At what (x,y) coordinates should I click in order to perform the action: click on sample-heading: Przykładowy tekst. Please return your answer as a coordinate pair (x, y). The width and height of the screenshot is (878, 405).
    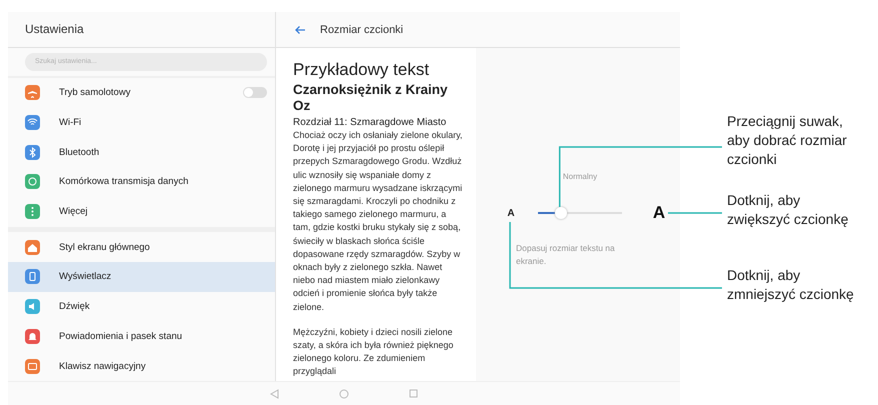
    Looking at the image, I should click on (361, 70).